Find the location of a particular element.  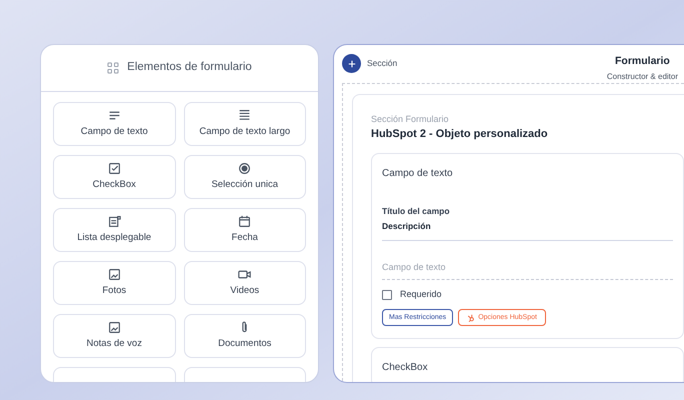

form-element-tile: CheckBox is located at coordinates (114, 177).